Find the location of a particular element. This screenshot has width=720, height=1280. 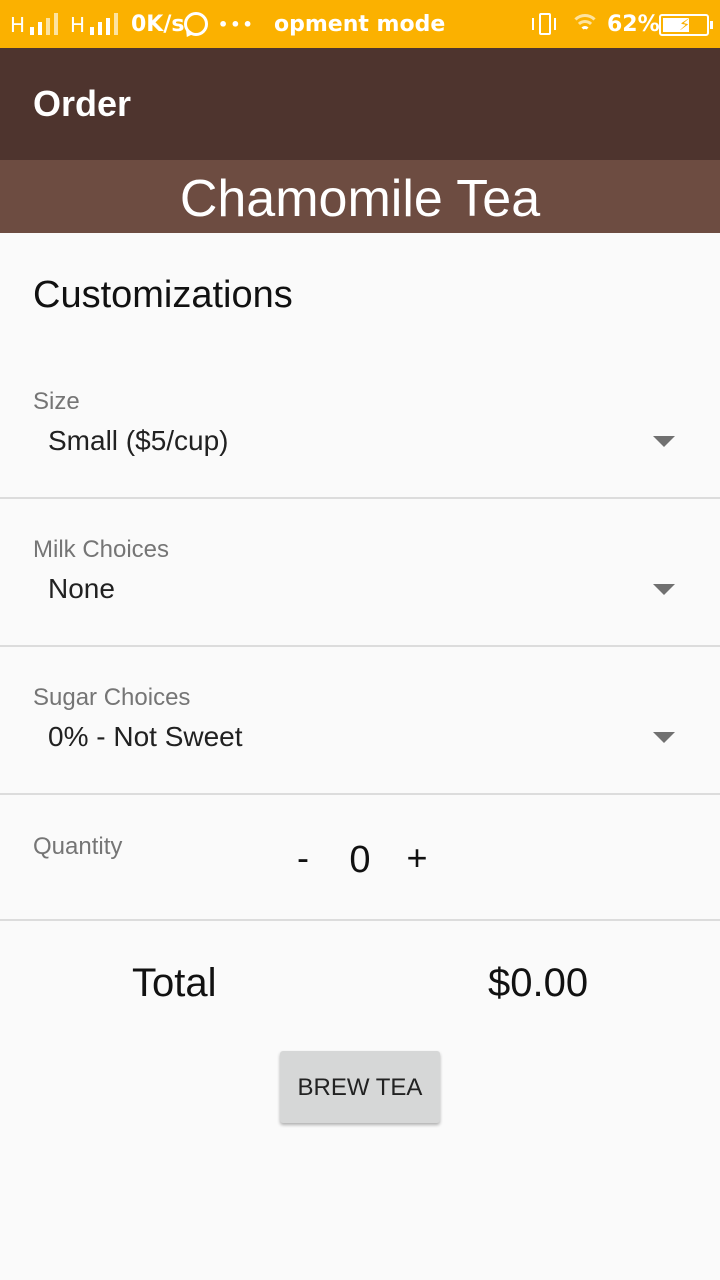

quantity-label: Quantity is located at coordinates (78, 846).